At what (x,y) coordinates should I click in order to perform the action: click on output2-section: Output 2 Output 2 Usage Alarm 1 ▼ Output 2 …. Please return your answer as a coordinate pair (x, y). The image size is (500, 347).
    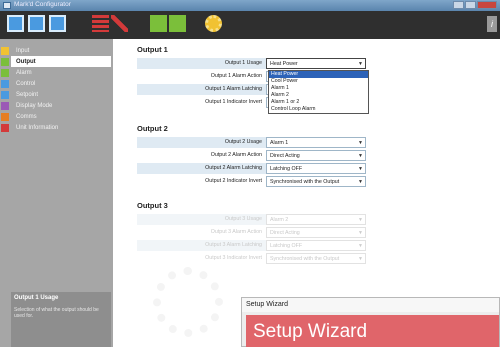
    Looking at the image, I should click on (309, 156).